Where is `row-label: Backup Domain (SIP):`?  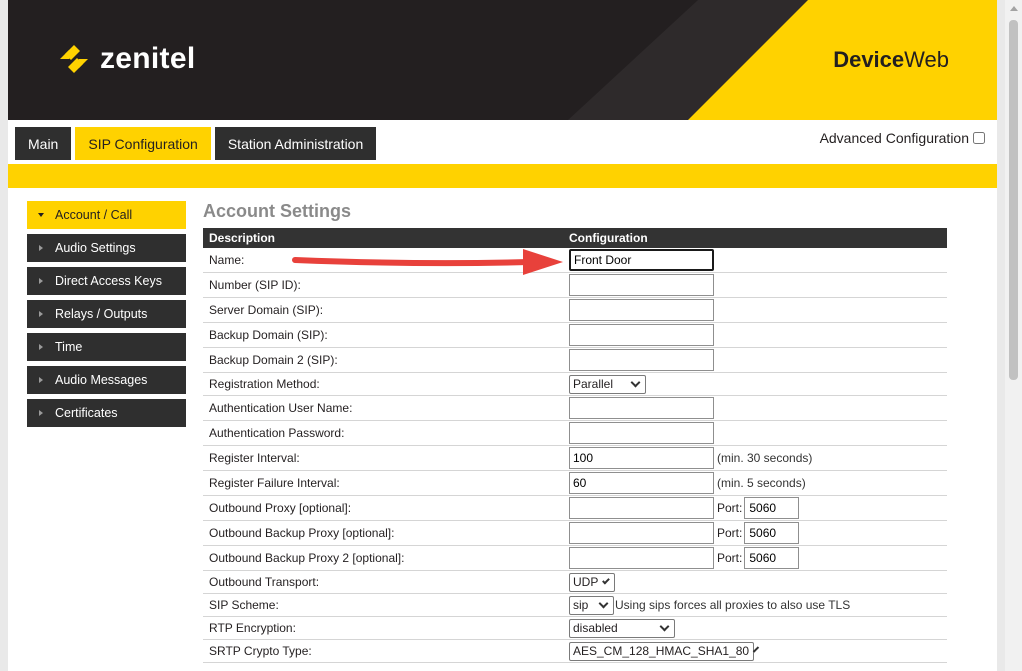
row-label: Backup Domain (SIP): is located at coordinates (268, 335).